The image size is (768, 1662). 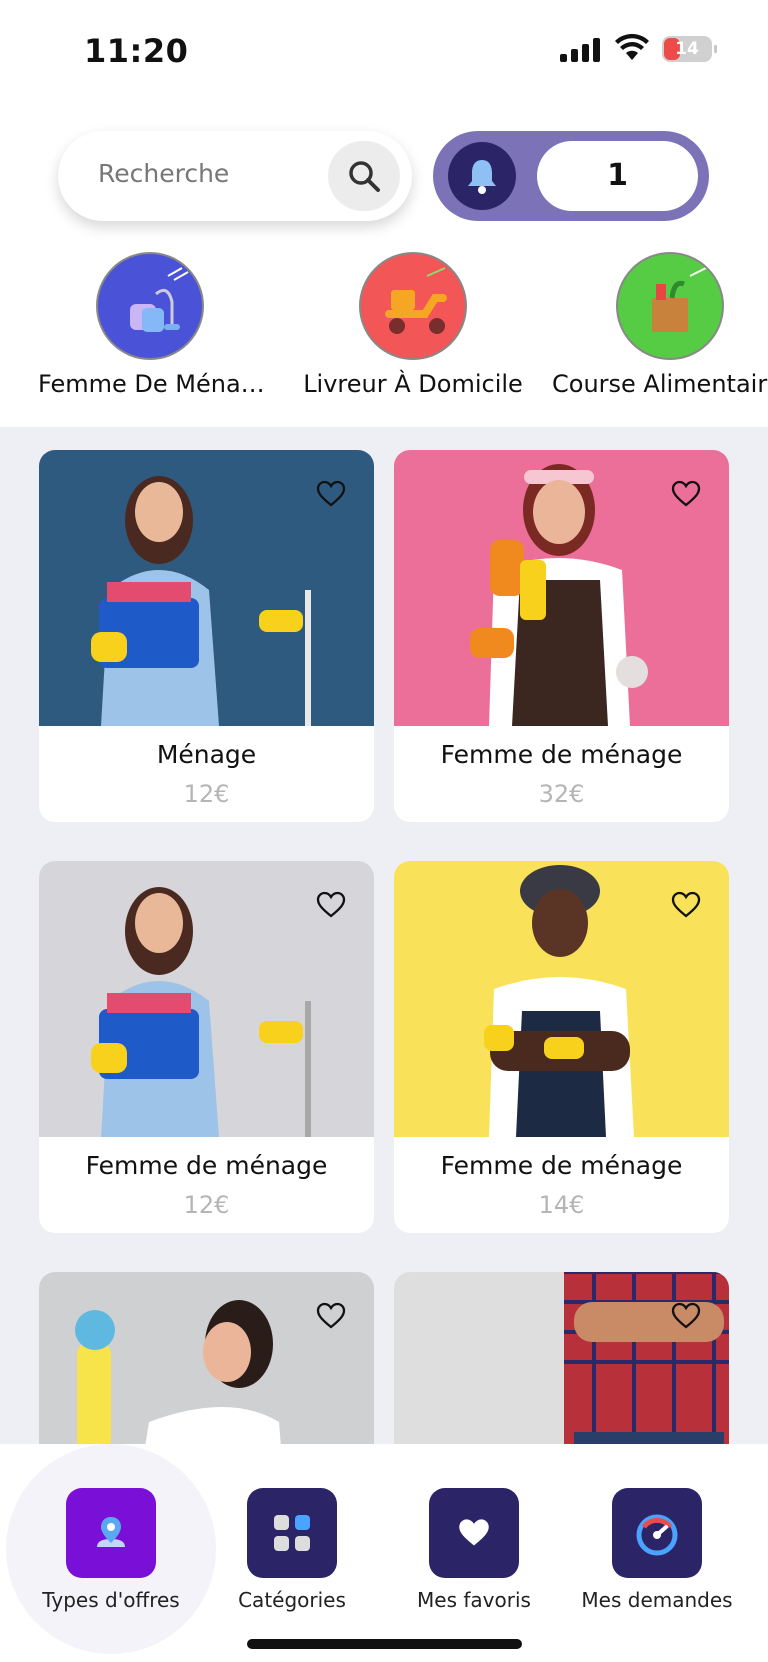 What do you see at coordinates (111, 1533) in the screenshot?
I see `location-pin-icon` at bounding box center [111, 1533].